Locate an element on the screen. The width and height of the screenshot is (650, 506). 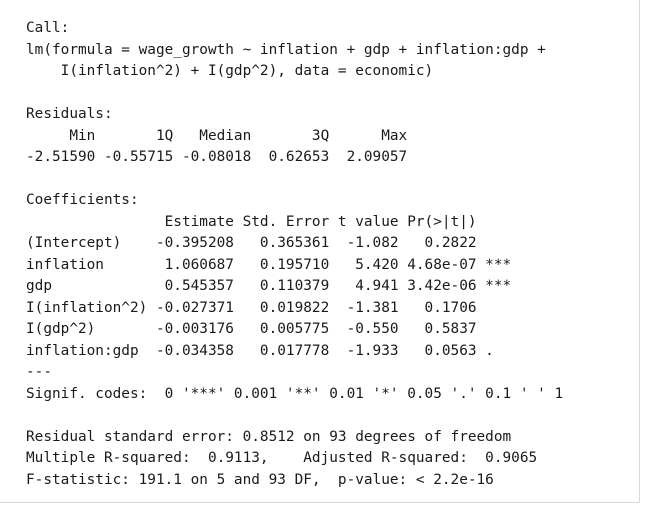
output-line: Min 1Q Median 3Q Max is located at coordinates (221, 135).